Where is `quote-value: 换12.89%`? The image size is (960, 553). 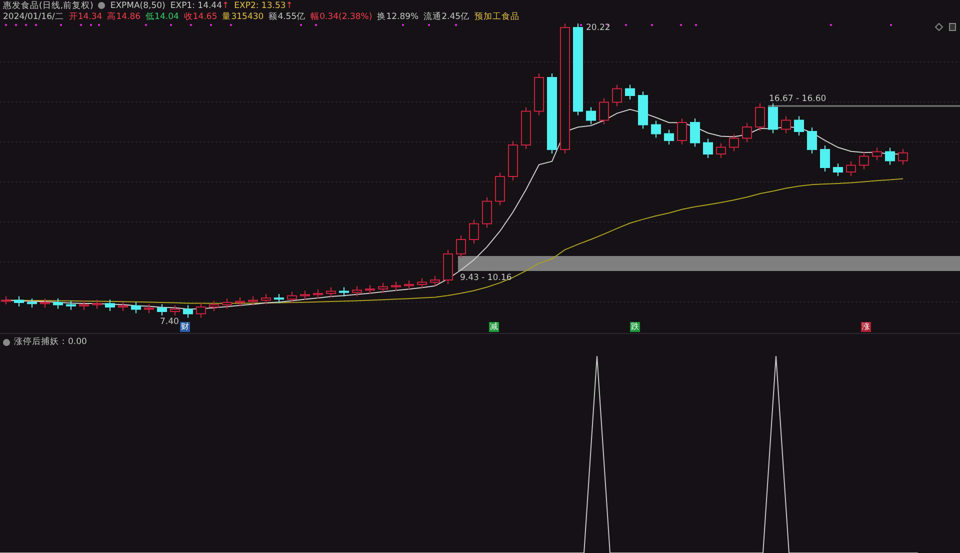 quote-value: 换12.89% is located at coordinates (398, 16).